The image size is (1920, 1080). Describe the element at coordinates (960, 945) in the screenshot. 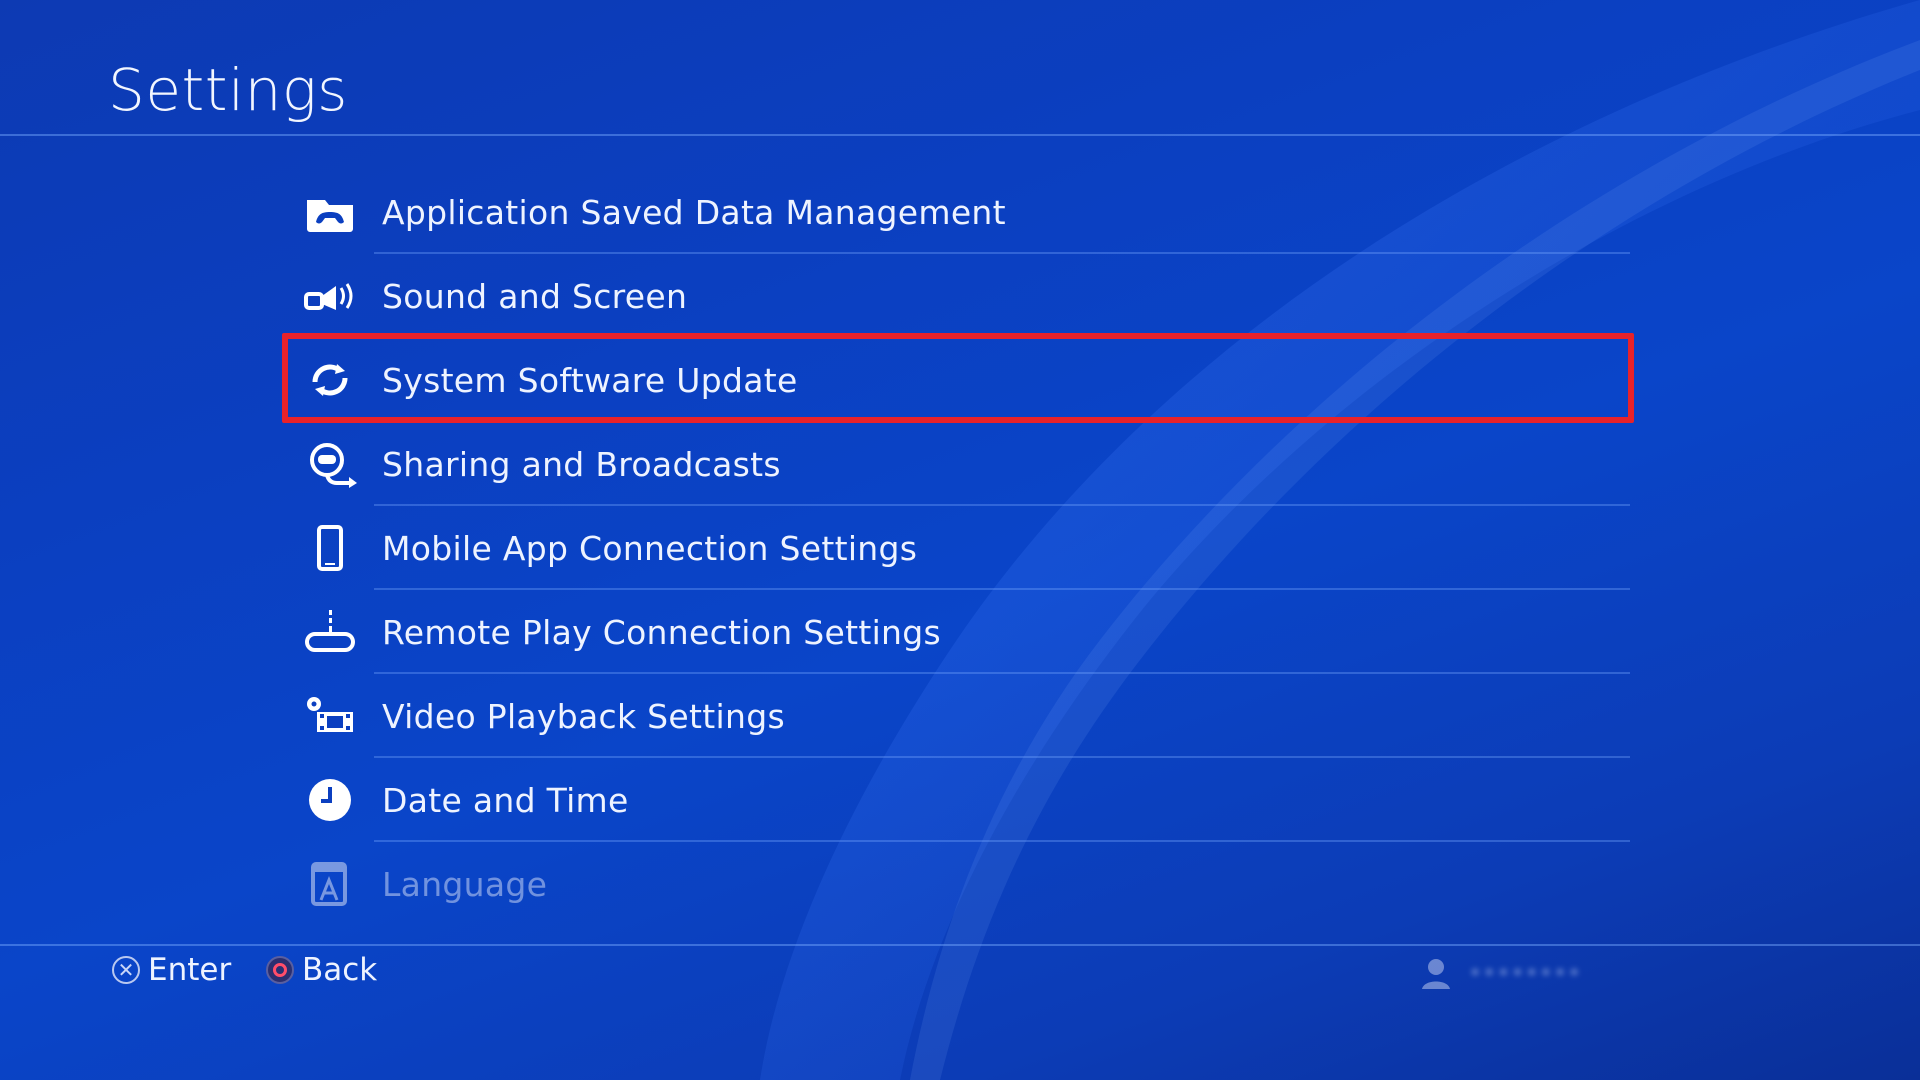

I see `footer-divider` at that location.